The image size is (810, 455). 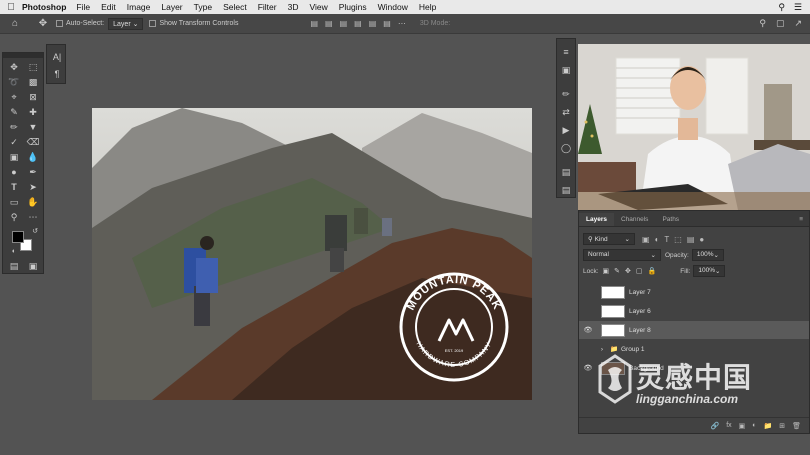 What do you see at coordinates (796, 426) in the screenshot?
I see `delete-layer-icon: 🗑` at bounding box center [796, 426].